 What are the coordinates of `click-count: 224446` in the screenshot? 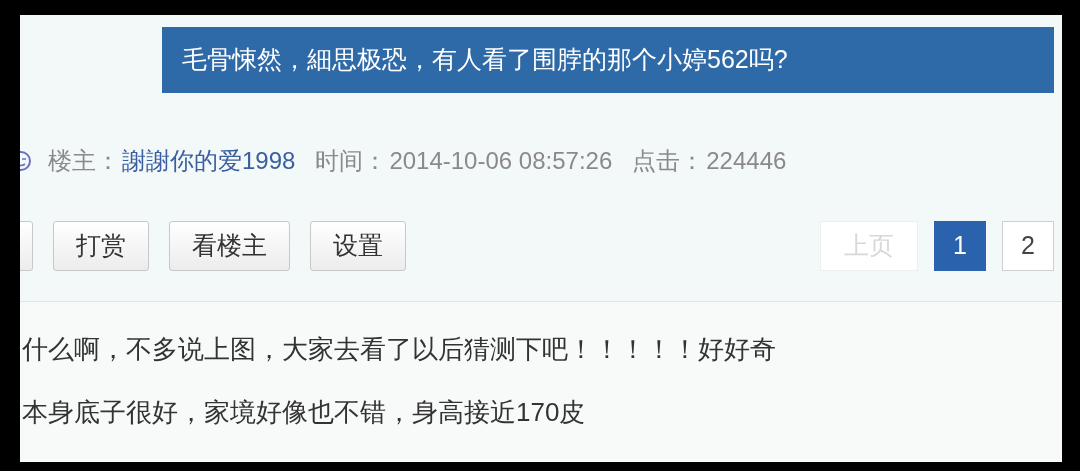 It's located at (746, 161).